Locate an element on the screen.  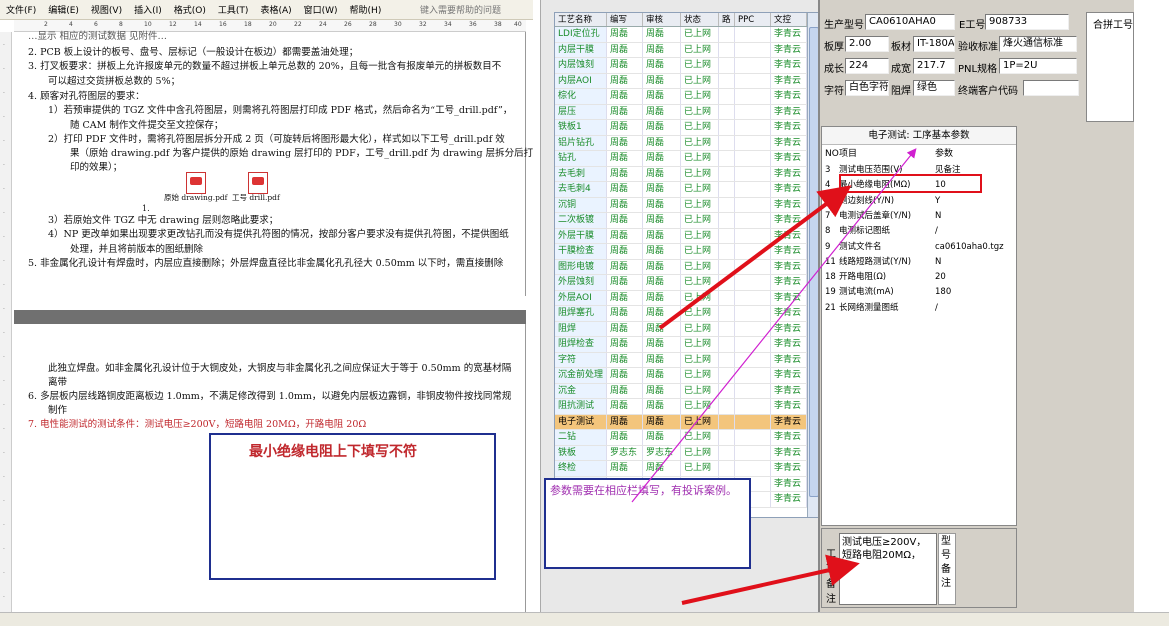
menu-window: 窗口(W) is located at coordinates (321, 9).